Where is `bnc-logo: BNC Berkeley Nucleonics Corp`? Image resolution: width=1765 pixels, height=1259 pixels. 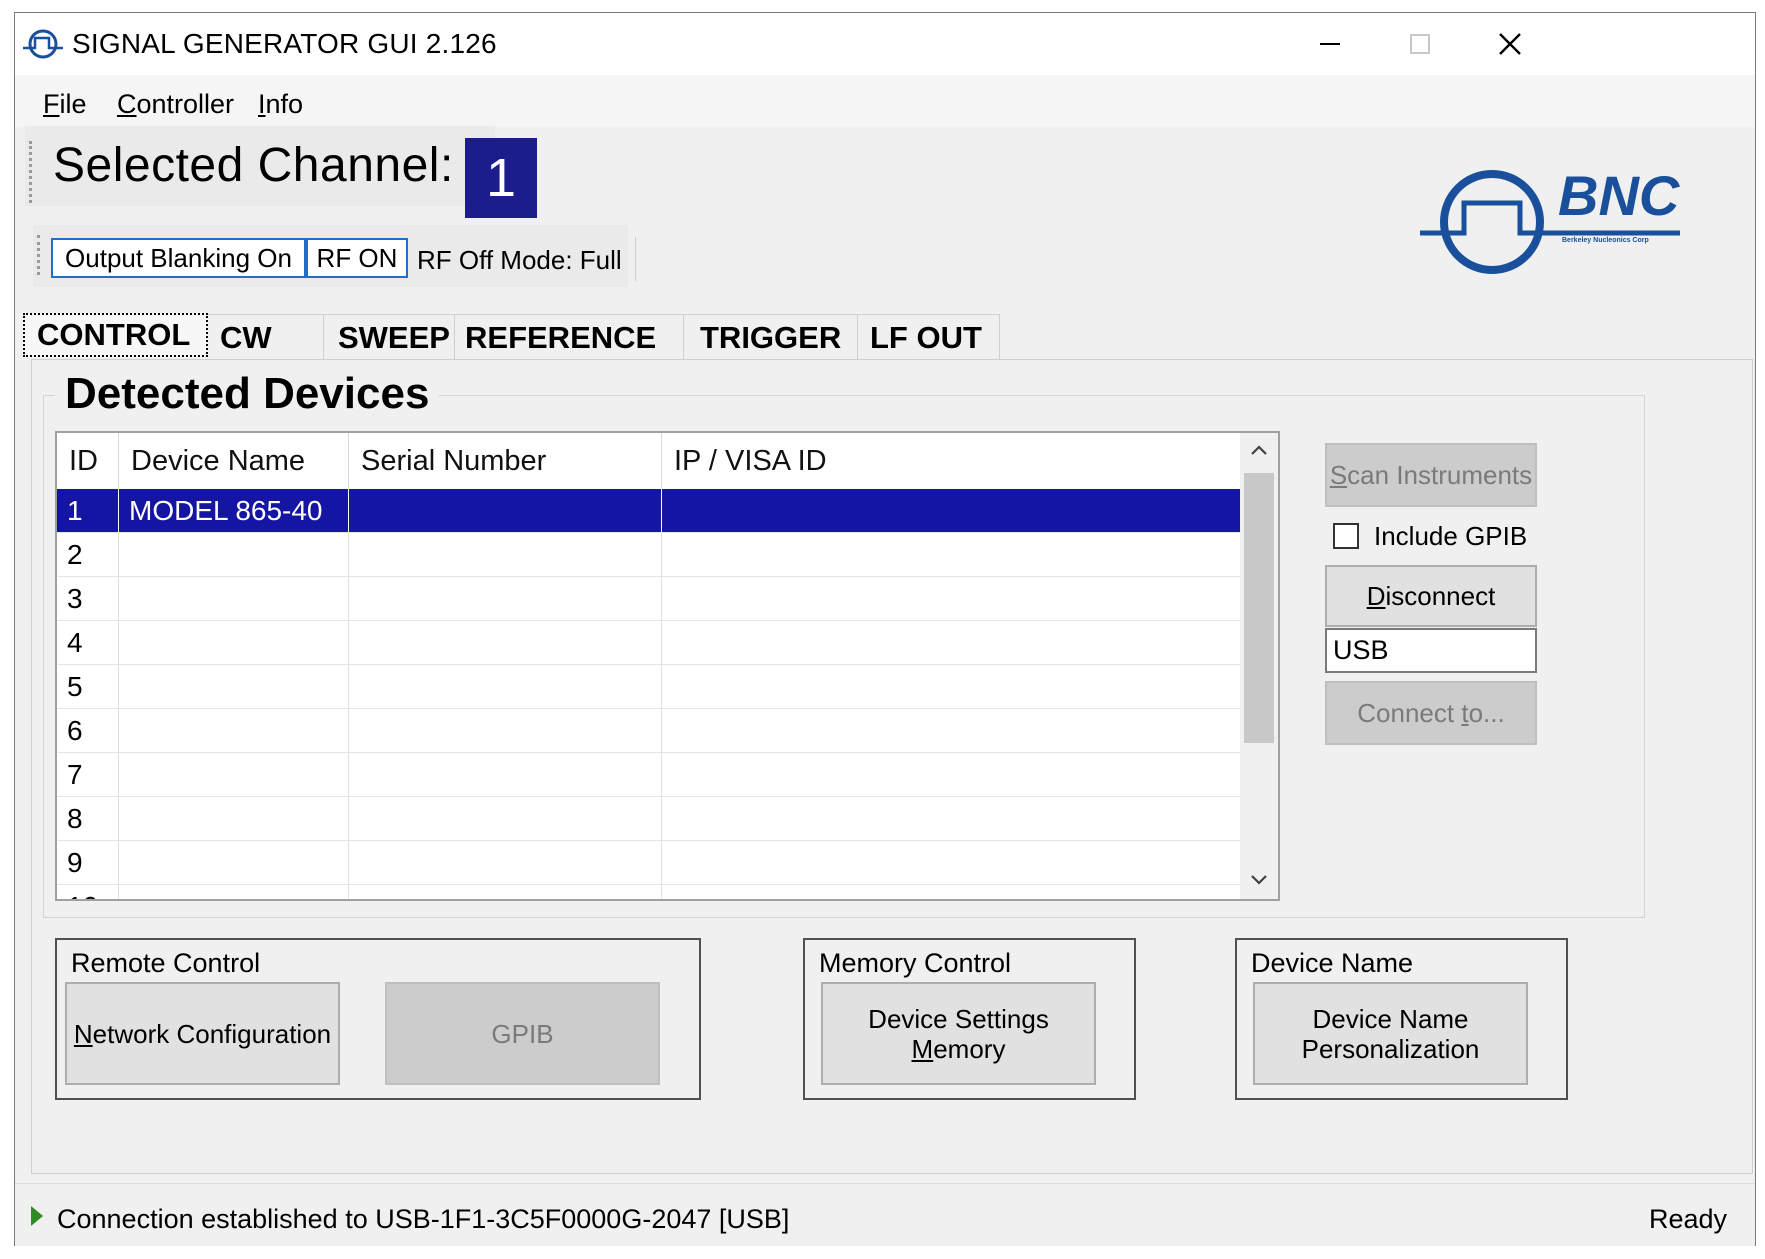 bnc-logo: BNC Berkeley Nucleonics Corp is located at coordinates (1555, 222).